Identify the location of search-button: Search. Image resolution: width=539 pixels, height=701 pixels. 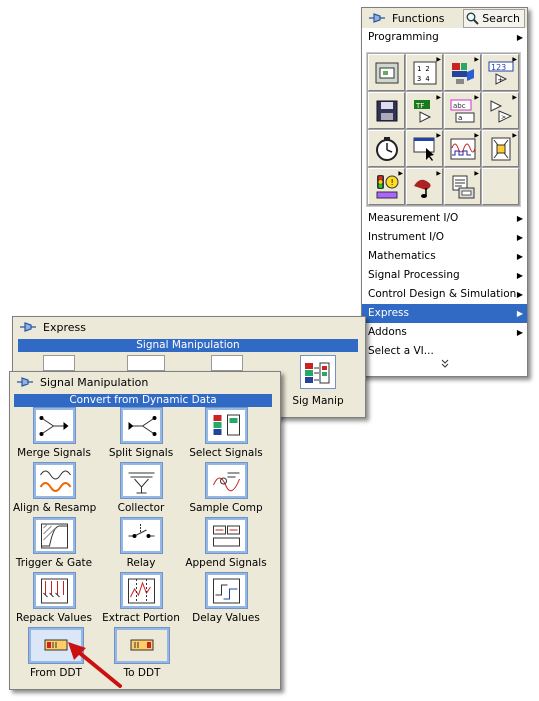
(494, 18).